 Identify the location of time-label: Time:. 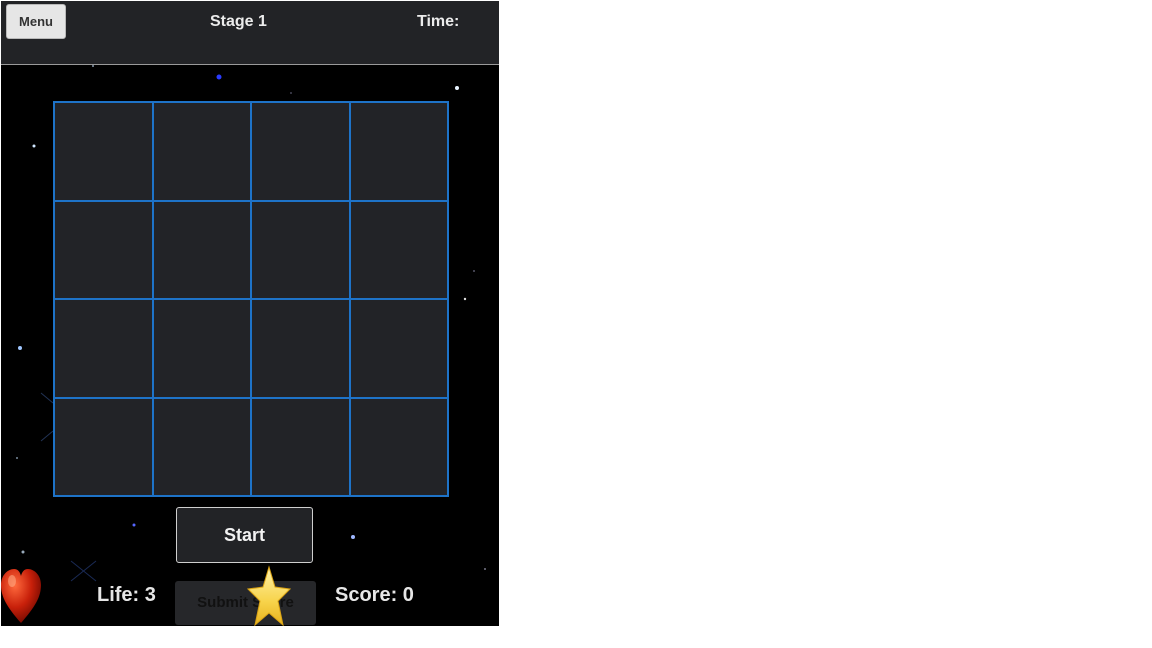
(438, 21).